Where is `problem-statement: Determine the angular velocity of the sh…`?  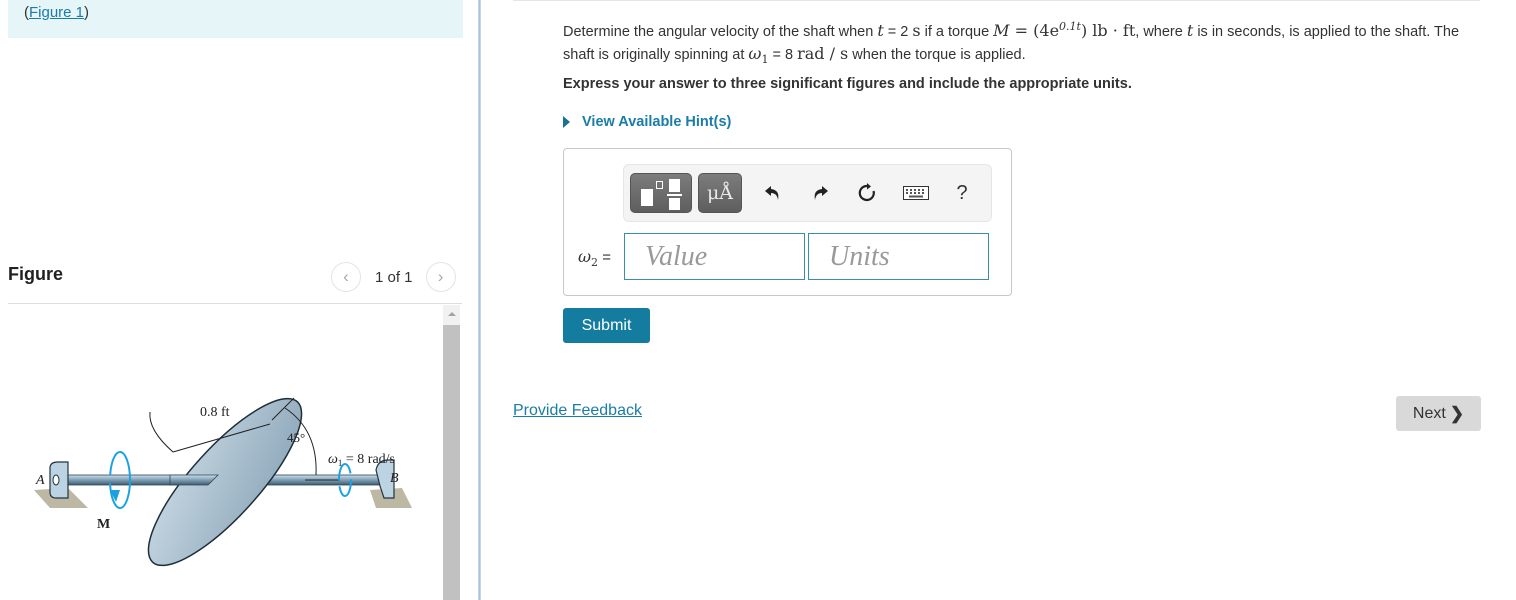
problem-statement: Determine the angular velocity of the sh… is located at coordinates (1028, 43).